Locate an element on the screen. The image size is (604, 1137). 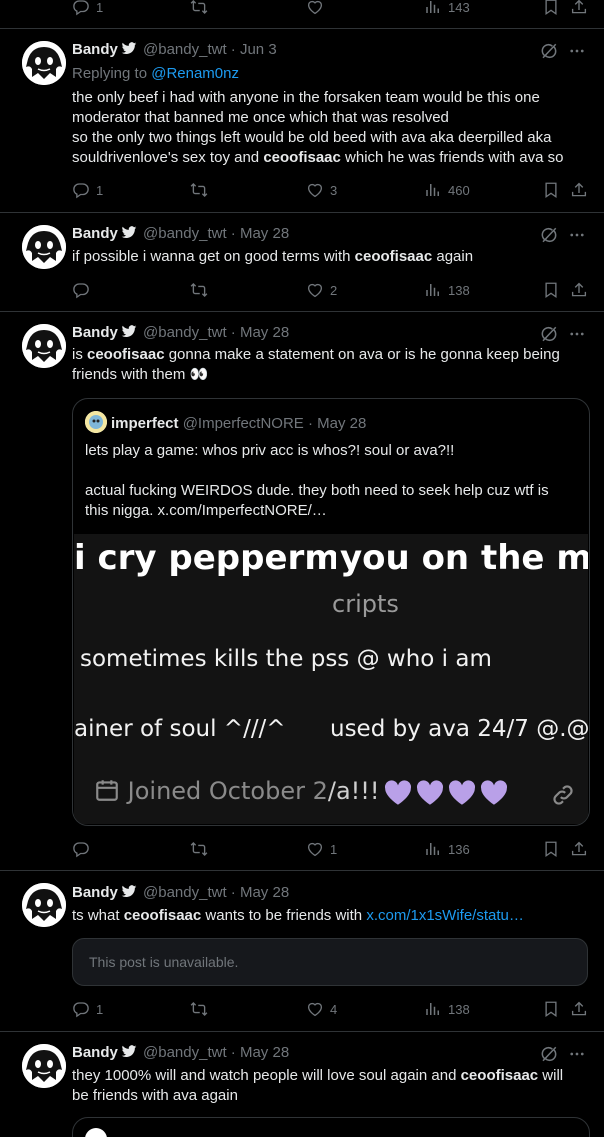
reply-count: 1 is located at coordinates (100, 190).